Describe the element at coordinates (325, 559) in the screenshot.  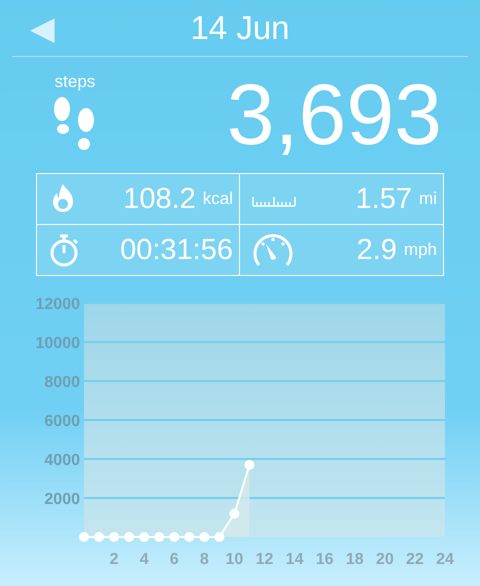
I see `x-axis-label: 16` at that location.